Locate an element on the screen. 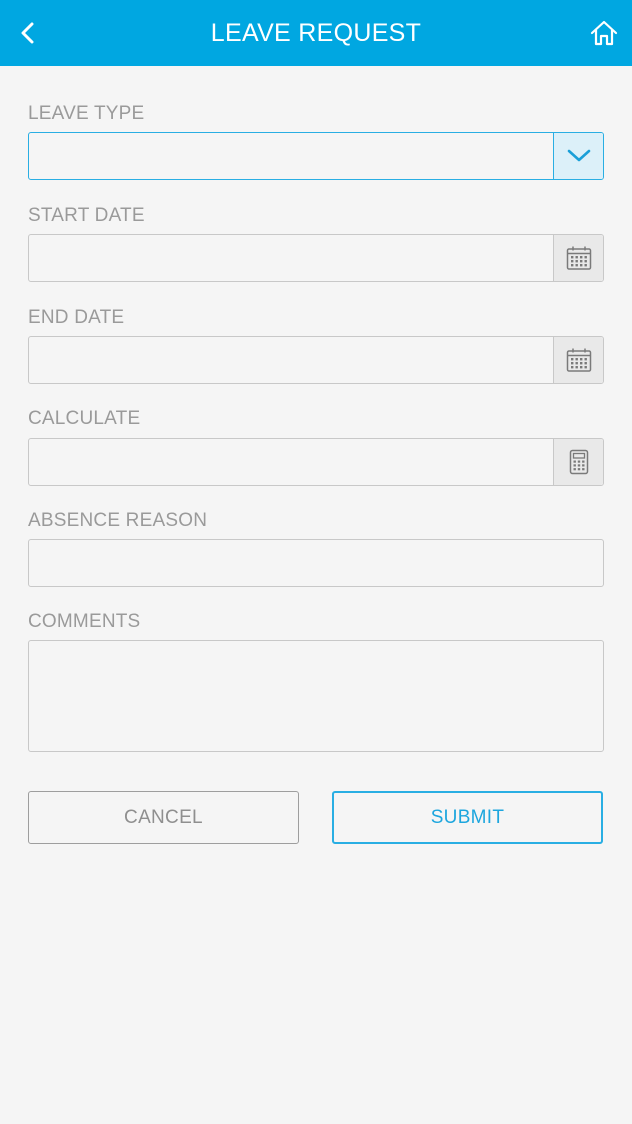  home-icon is located at coordinates (604, 33).